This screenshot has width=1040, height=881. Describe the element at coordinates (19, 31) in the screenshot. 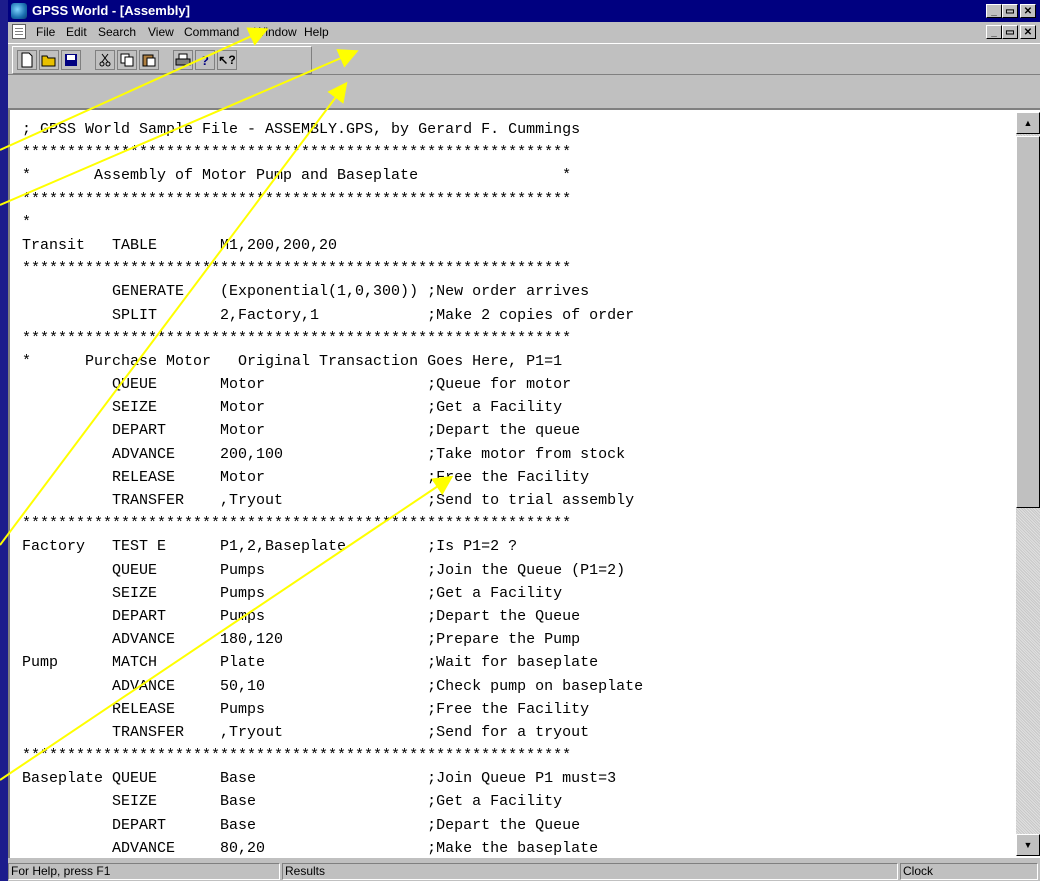

I see `document-icon` at that location.